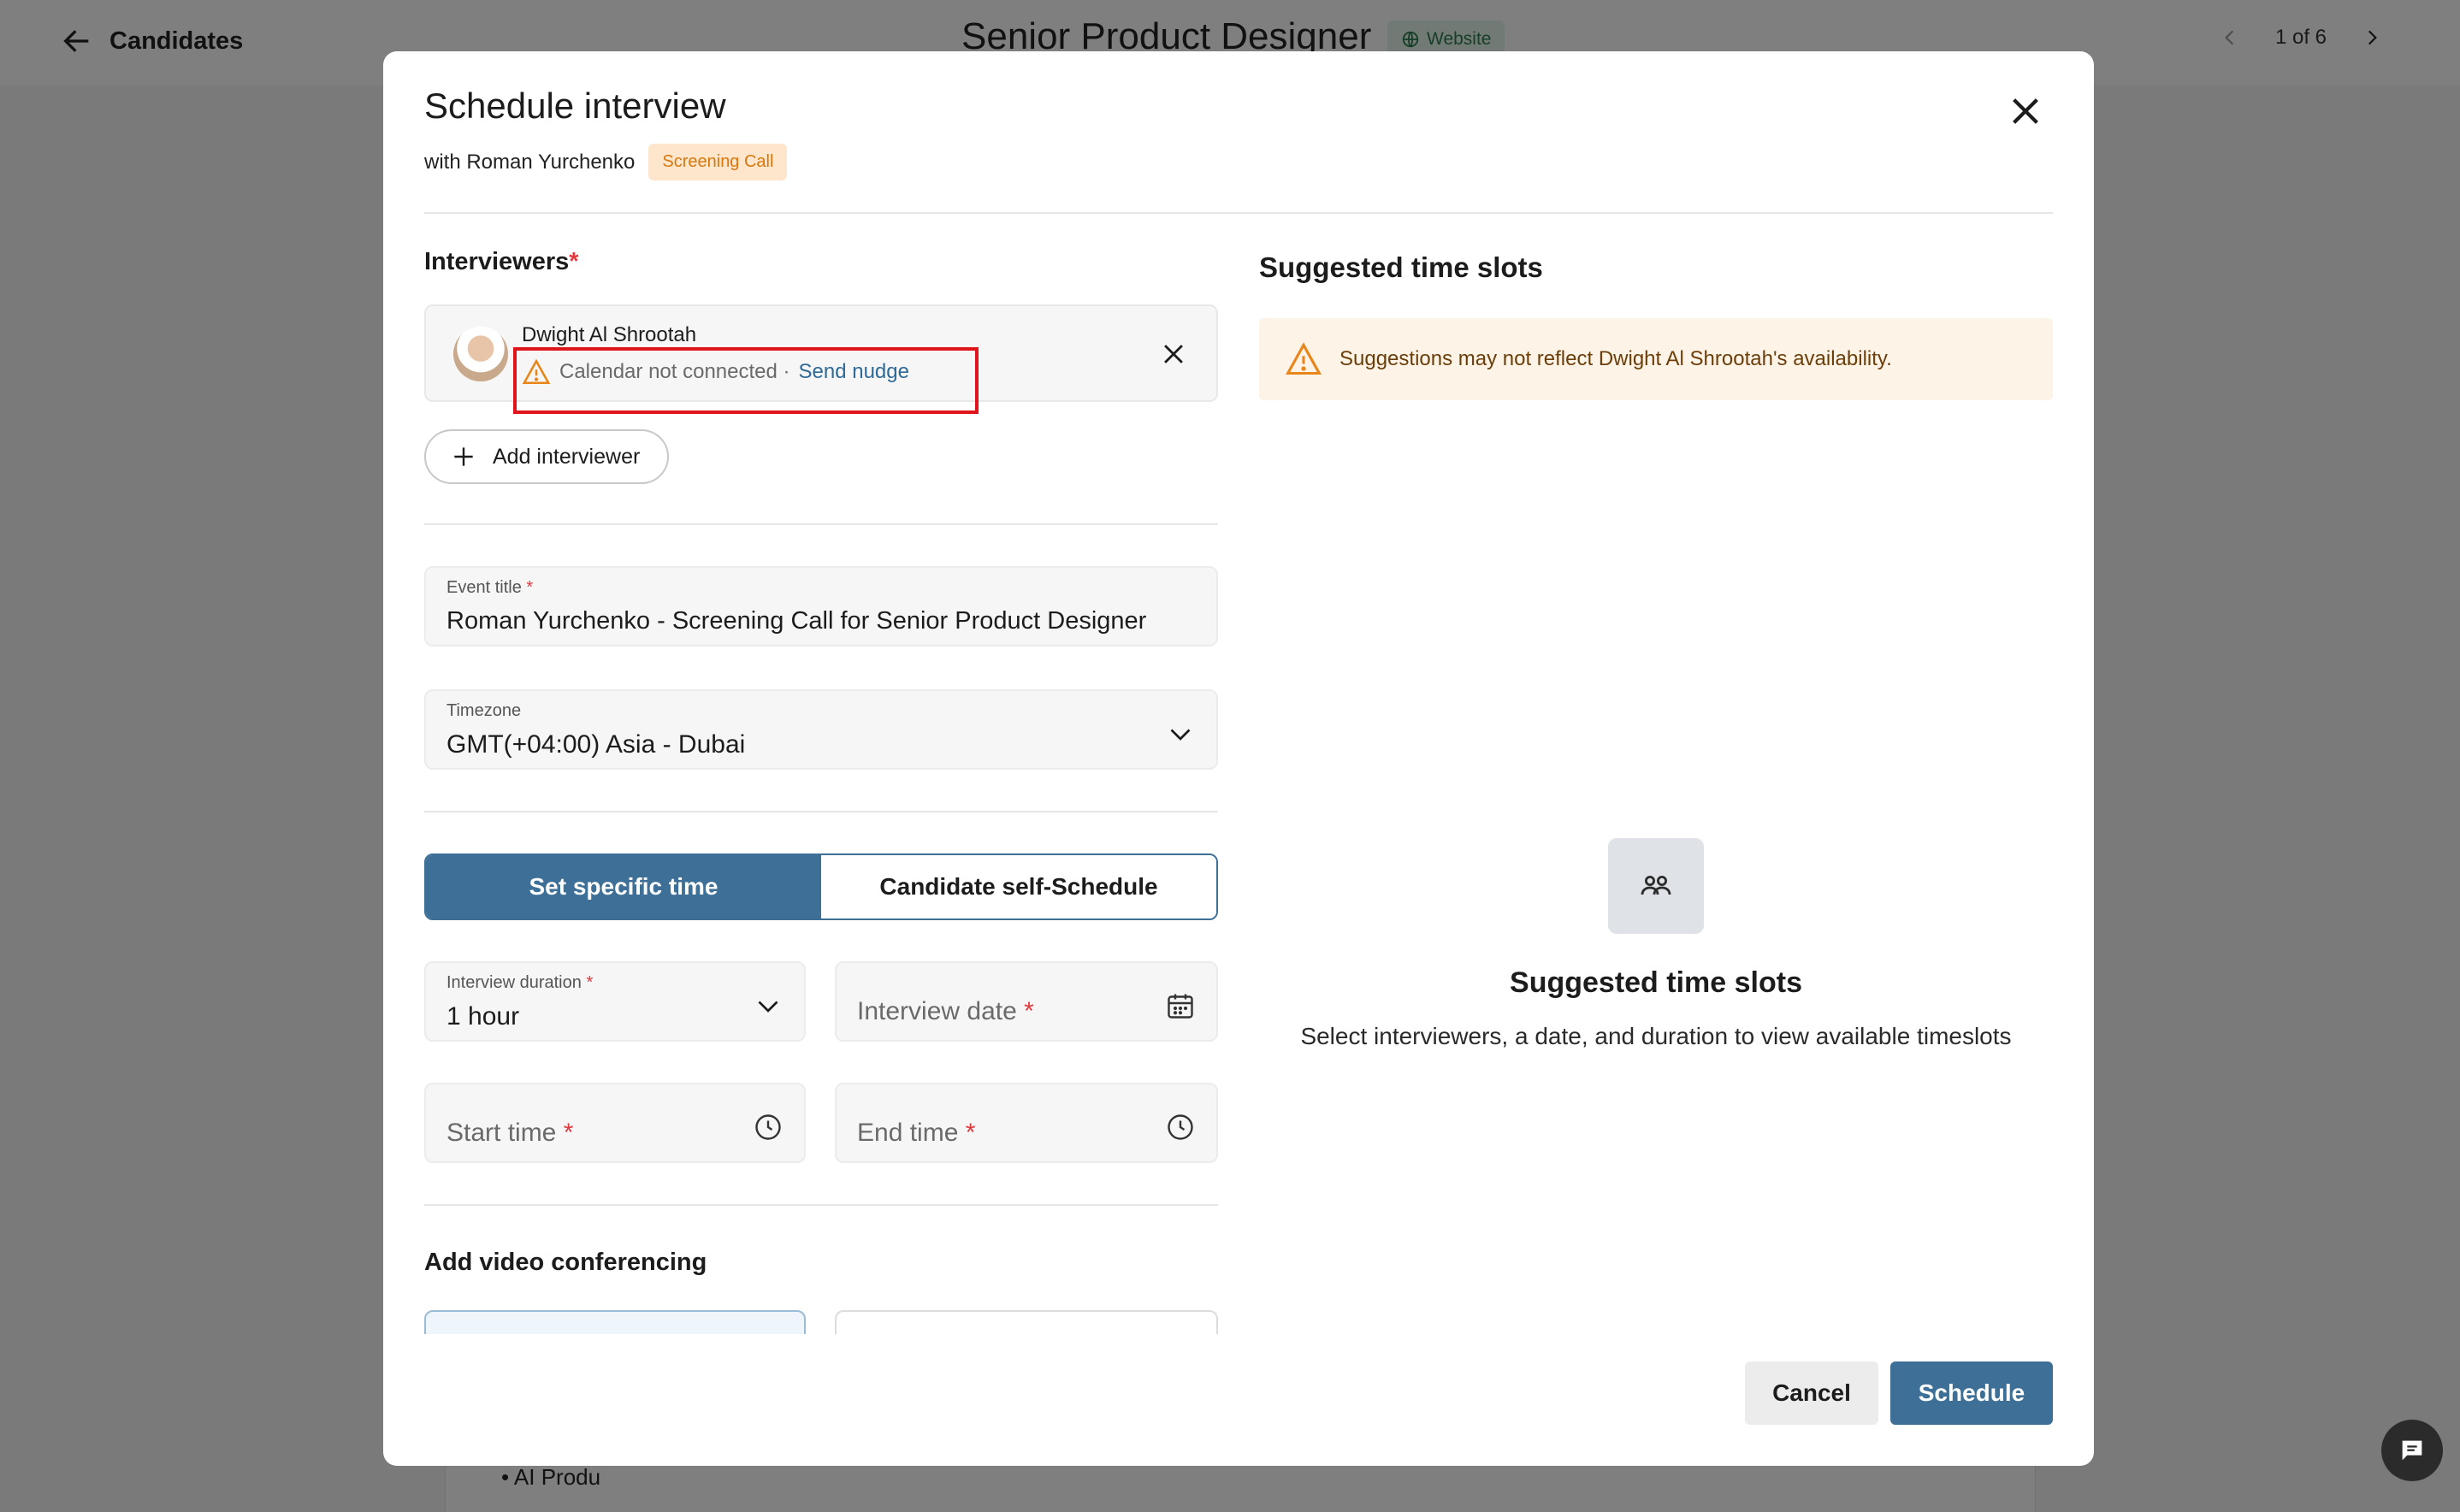 The image size is (2460, 1512). I want to click on add-interviewer-button: Add interviewer, so click(547, 456).